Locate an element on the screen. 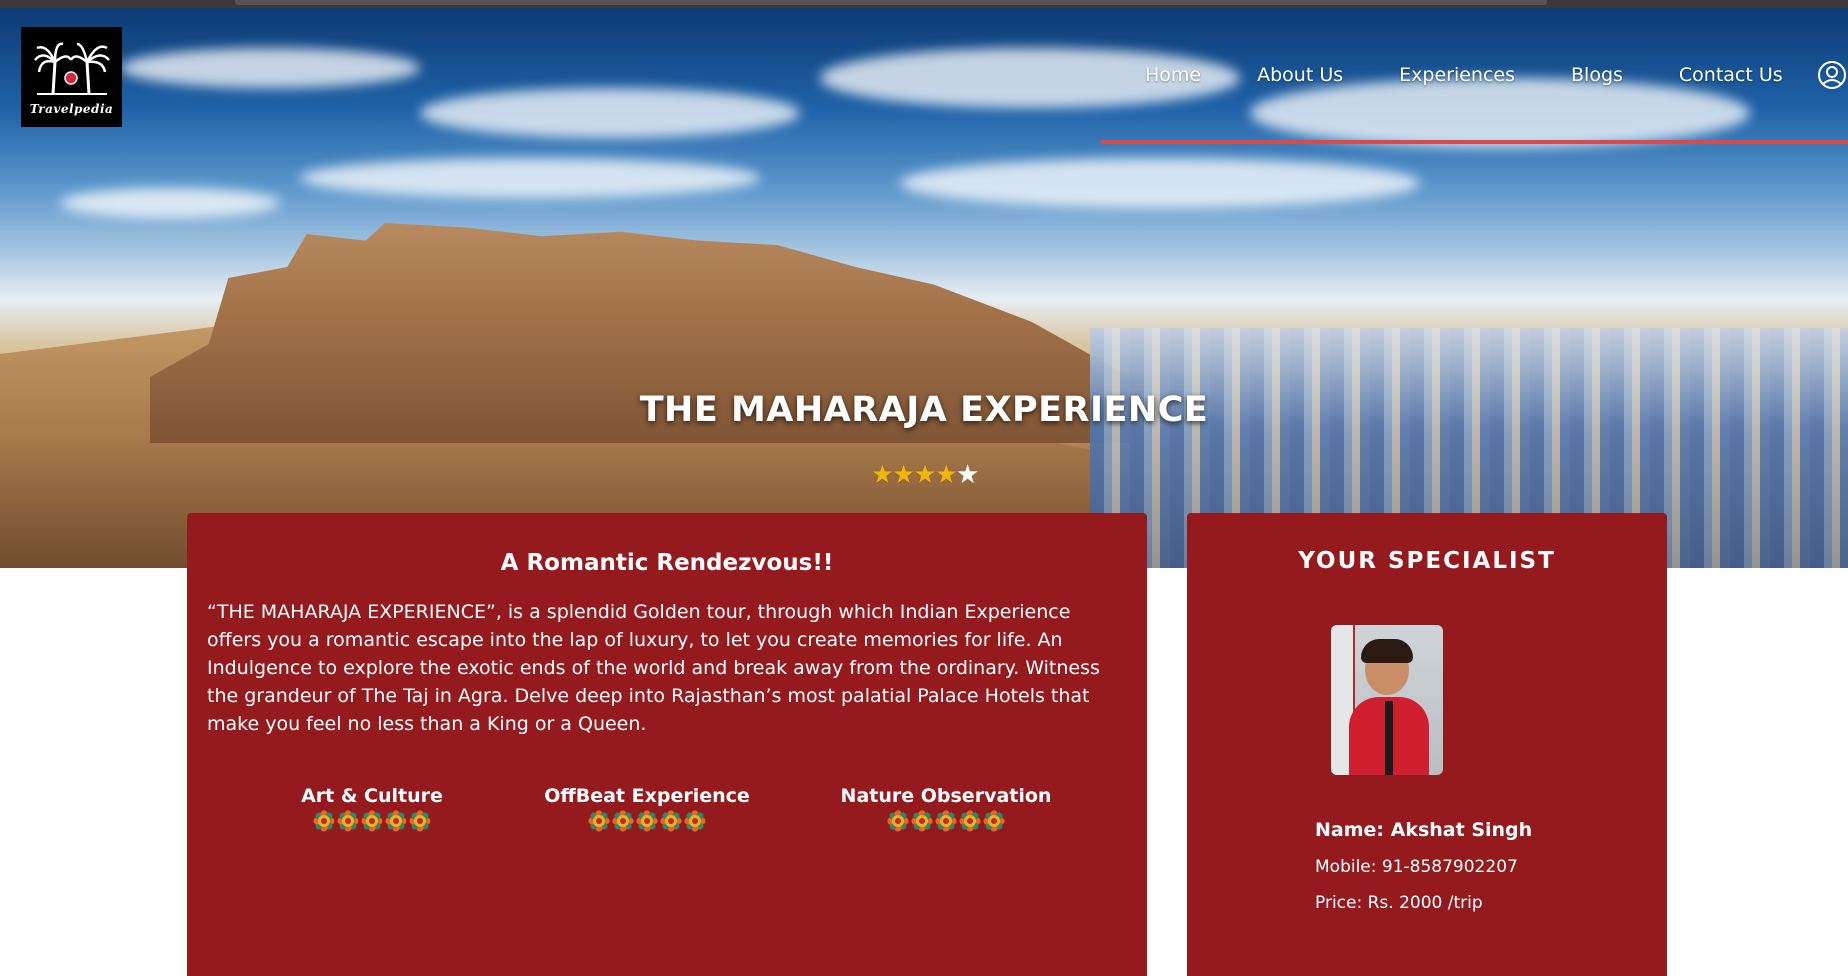 The height and width of the screenshot is (976, 1848). nav-blogs: Blogs is located at coordinates (1597, 75).